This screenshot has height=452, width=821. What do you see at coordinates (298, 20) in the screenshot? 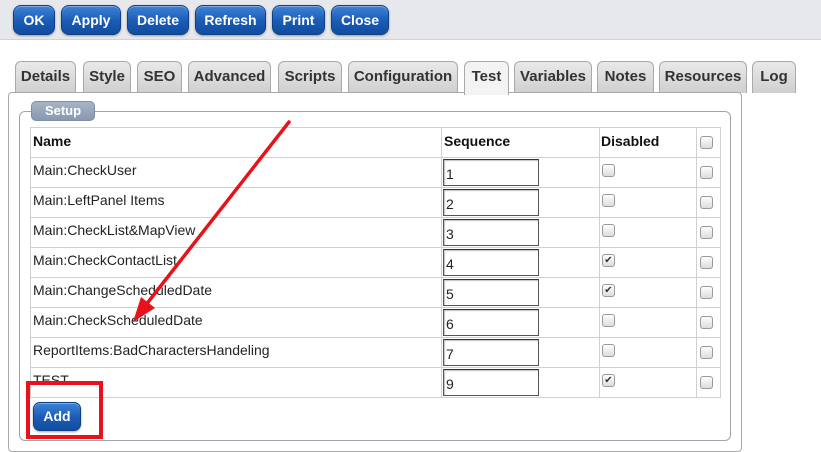
I see `print-button: Print` at bounding box center [298, 20].